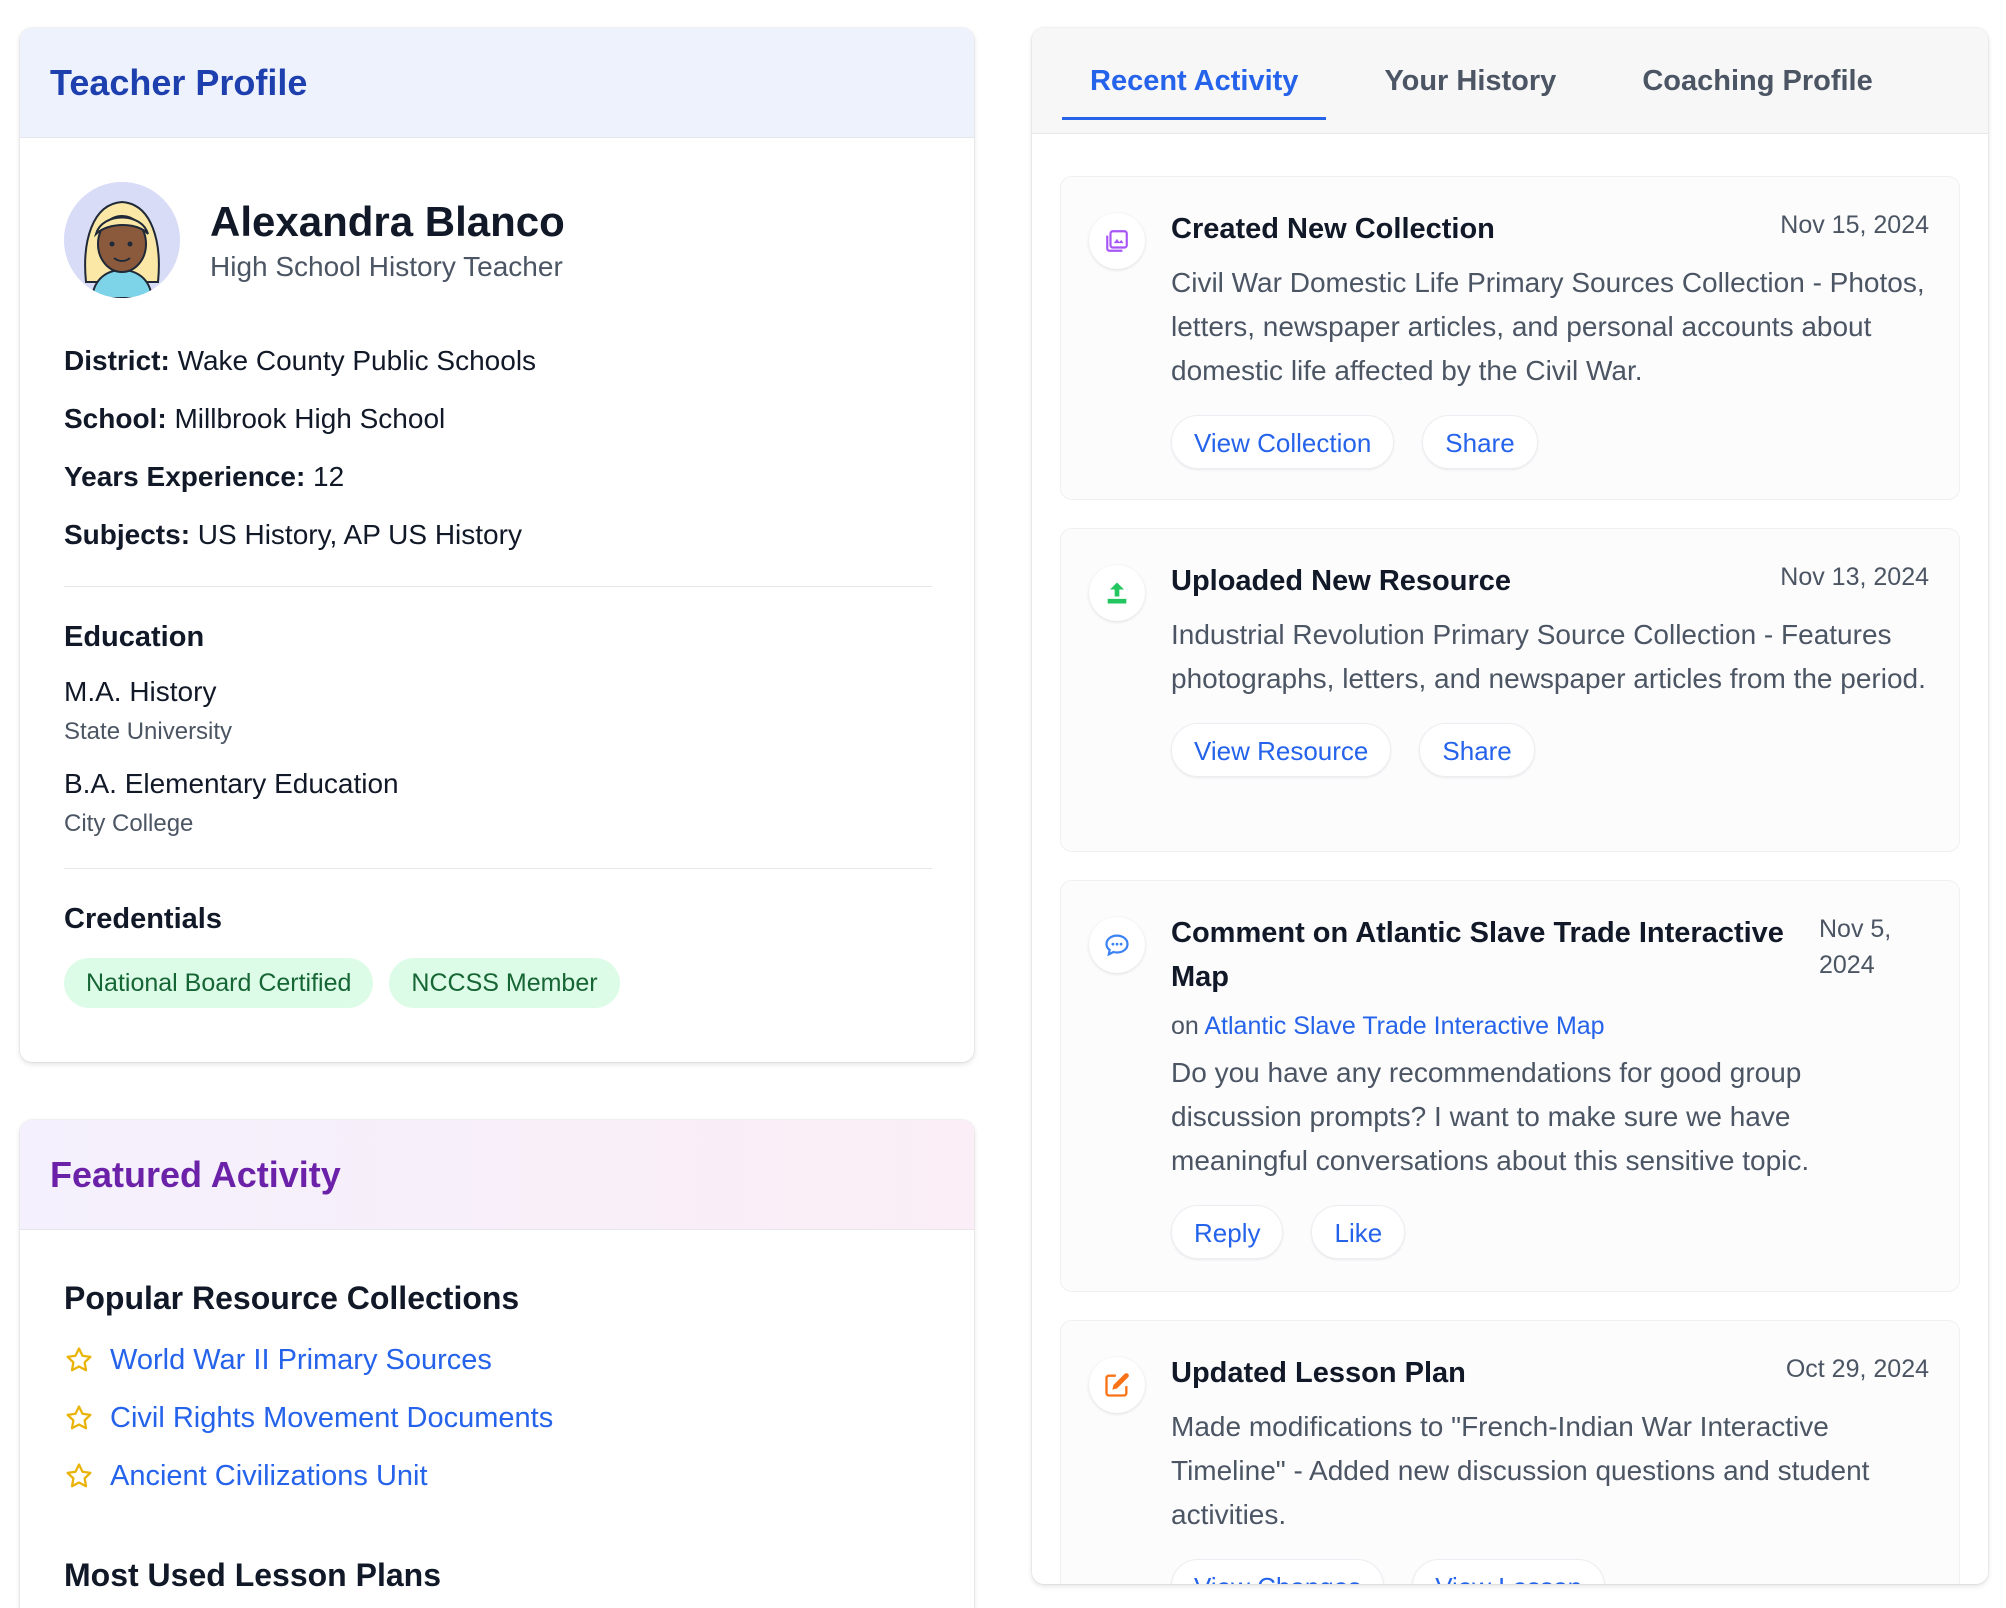 This screenshot has width=2006, height=1608. What do you see at coordinates (1857, 1369) in the screenshot?
I see `activity-date: Oct 29, 2024` at bounding box center [1857, 1369].